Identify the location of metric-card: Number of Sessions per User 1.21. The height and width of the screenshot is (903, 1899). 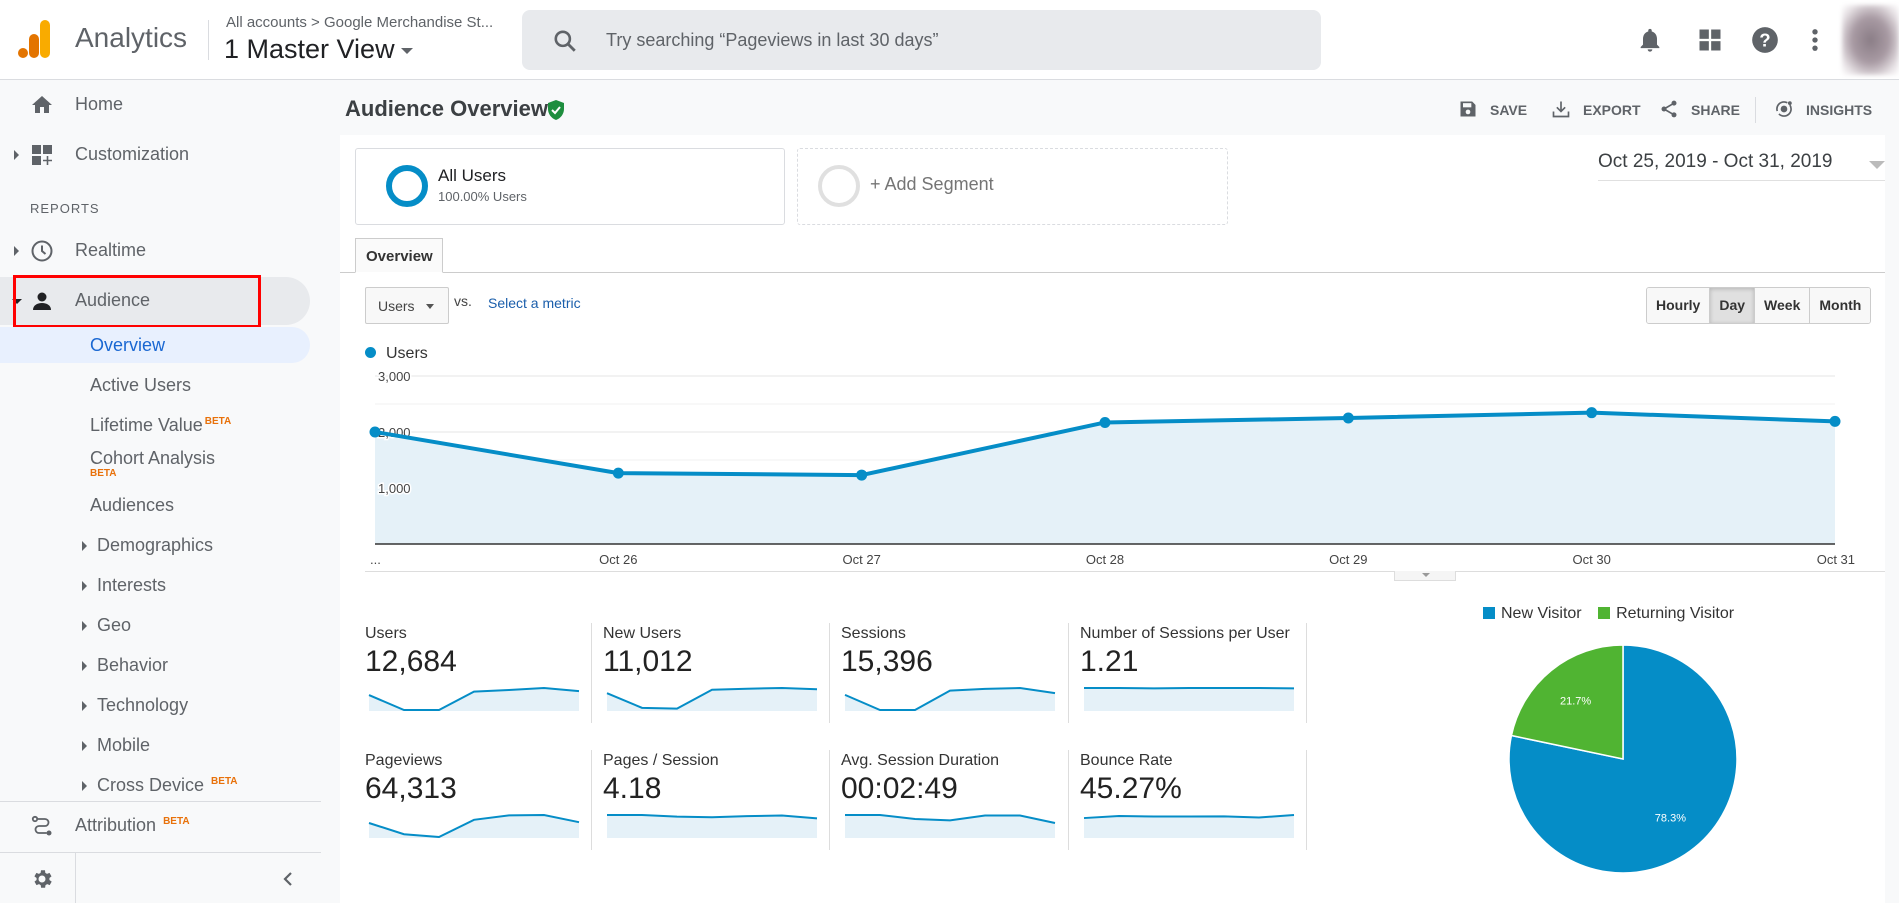
(1199, 675).